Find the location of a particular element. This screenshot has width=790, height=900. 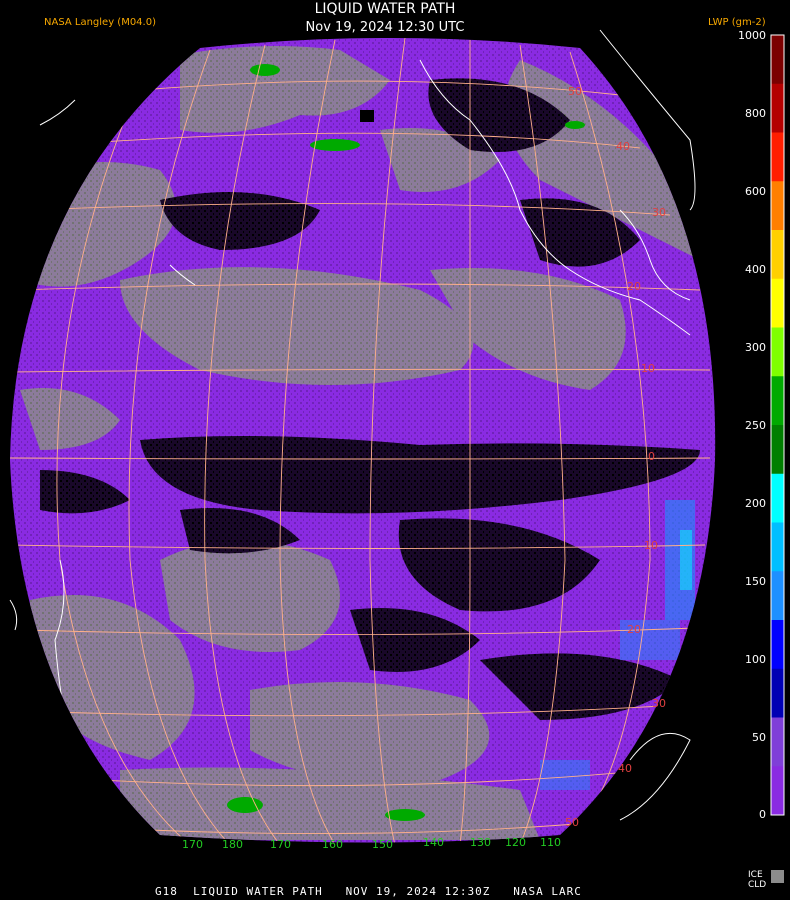

lon-label: 180 is located at coordinates (232, 844).